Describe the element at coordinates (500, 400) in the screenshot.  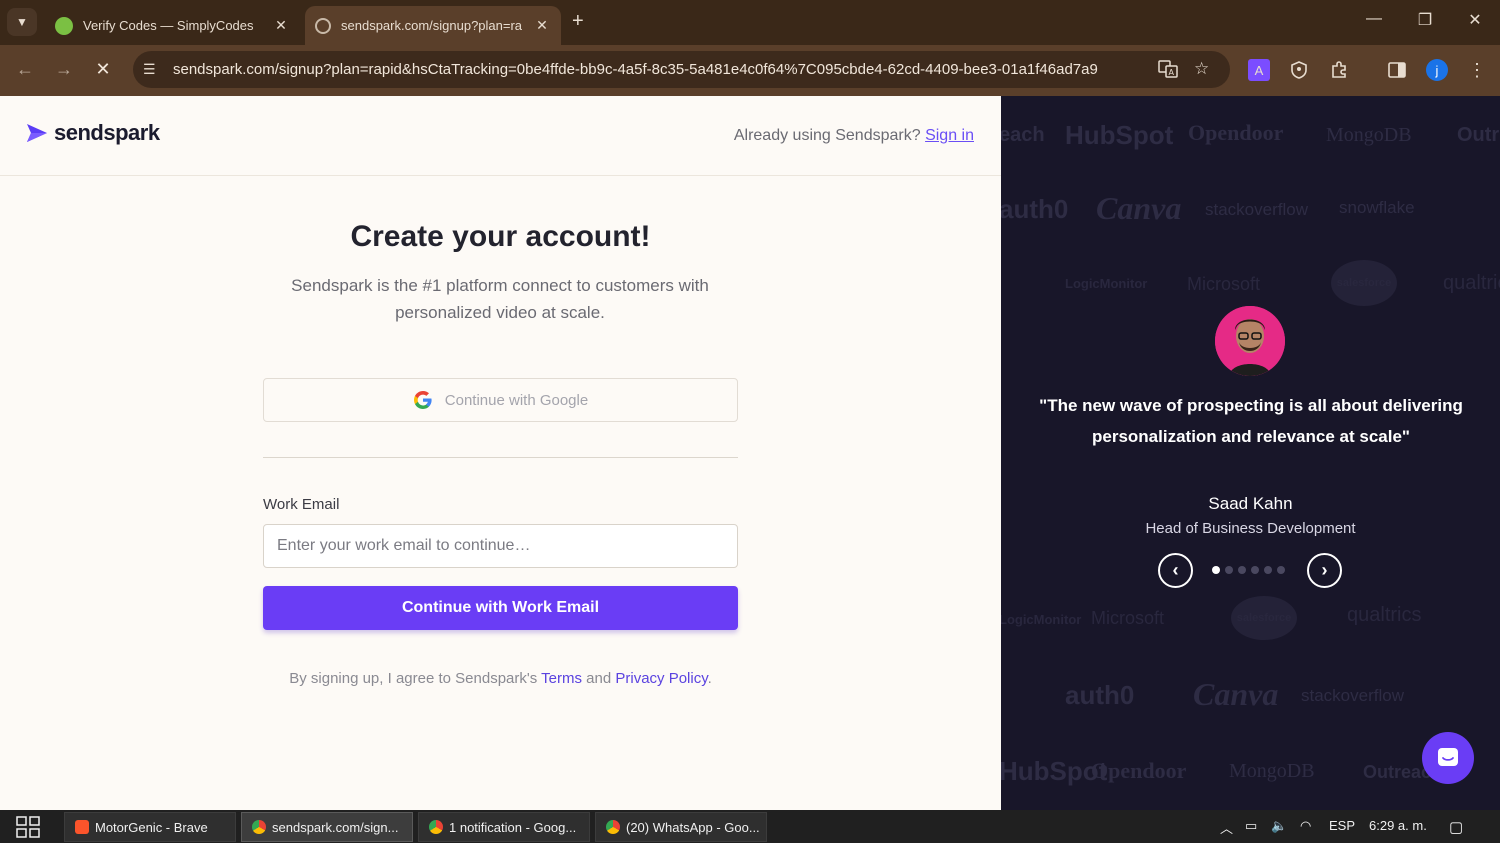
I see `google-signin-button: Continue with Google` at that location.